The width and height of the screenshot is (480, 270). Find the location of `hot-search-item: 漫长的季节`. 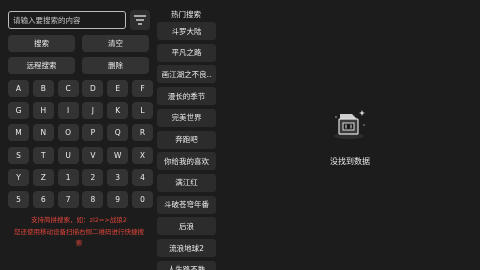

hot-search-item: 漫长的季节 is located at coordinates (186, 96).